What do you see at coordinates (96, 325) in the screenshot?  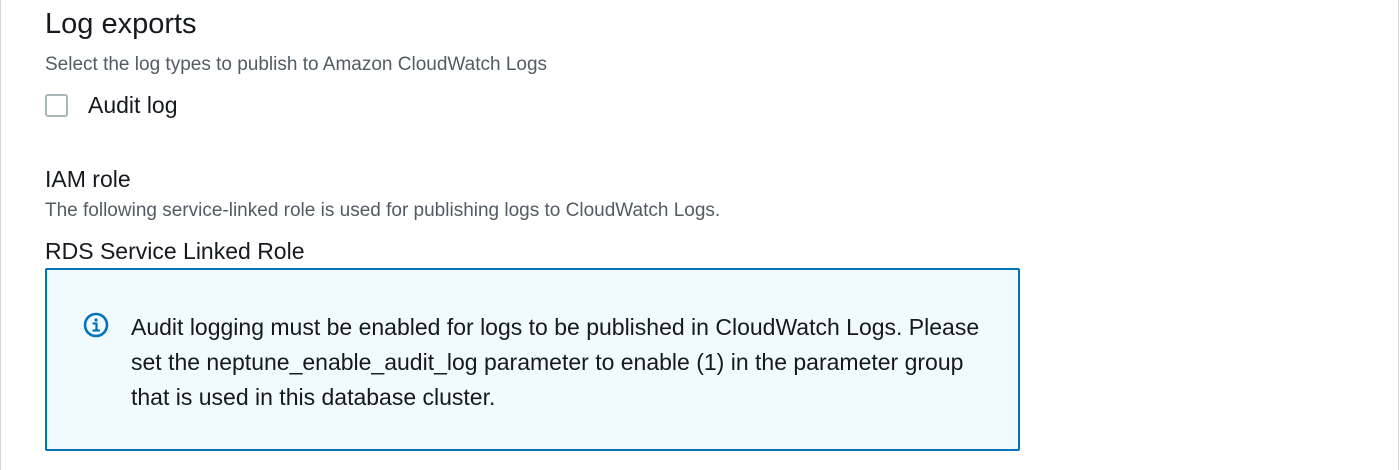 I see `info-icon` at bounding box center [96, 325].